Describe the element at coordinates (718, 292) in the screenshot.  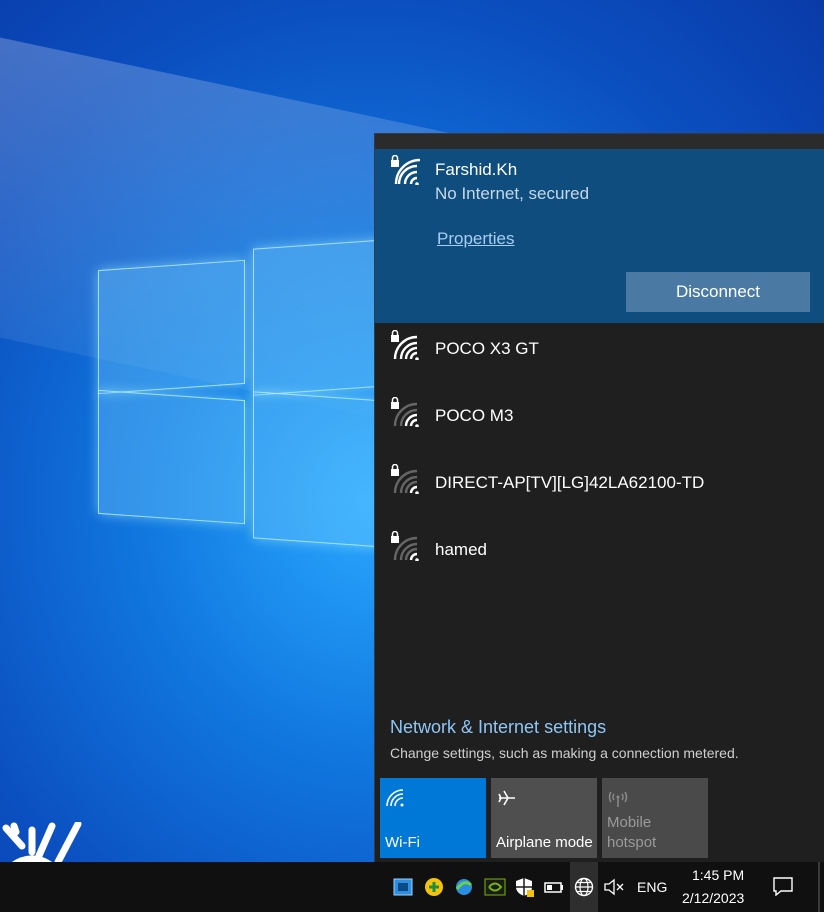
I see `disconnect-button: Disconnect` at that location.